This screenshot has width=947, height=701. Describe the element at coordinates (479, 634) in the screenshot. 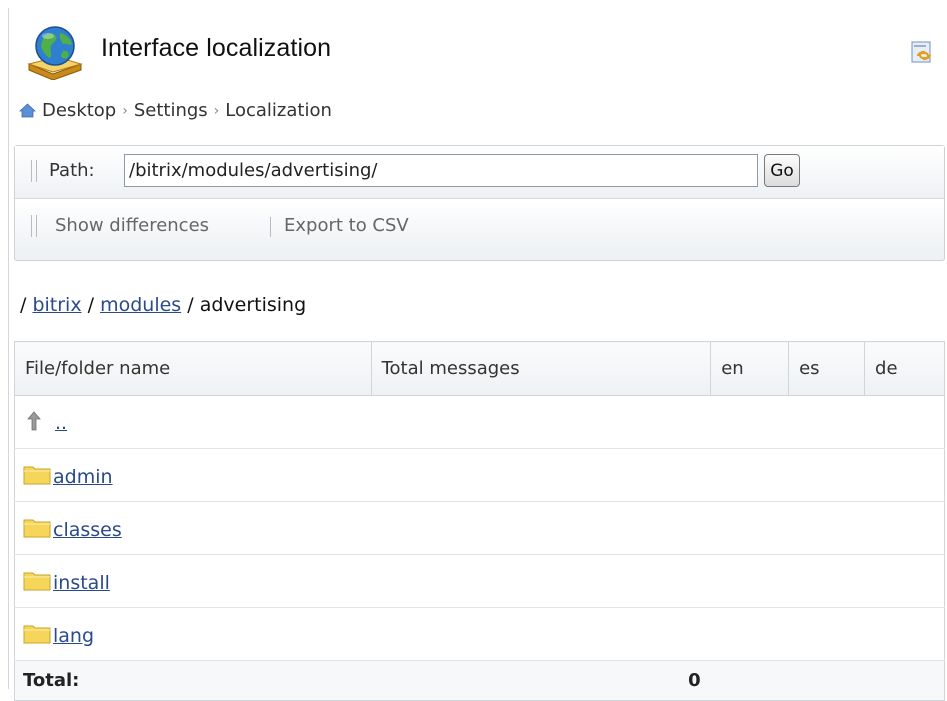

I see `table-row: lang` at that location.